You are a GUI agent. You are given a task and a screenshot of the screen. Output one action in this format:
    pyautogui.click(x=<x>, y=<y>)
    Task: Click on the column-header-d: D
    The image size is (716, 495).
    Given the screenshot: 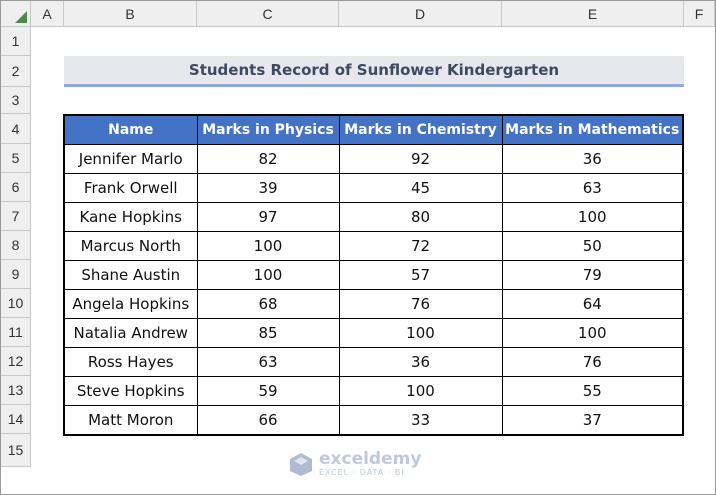 What is the action you would take?
    pyautogui.click(x=420, y=14)
    